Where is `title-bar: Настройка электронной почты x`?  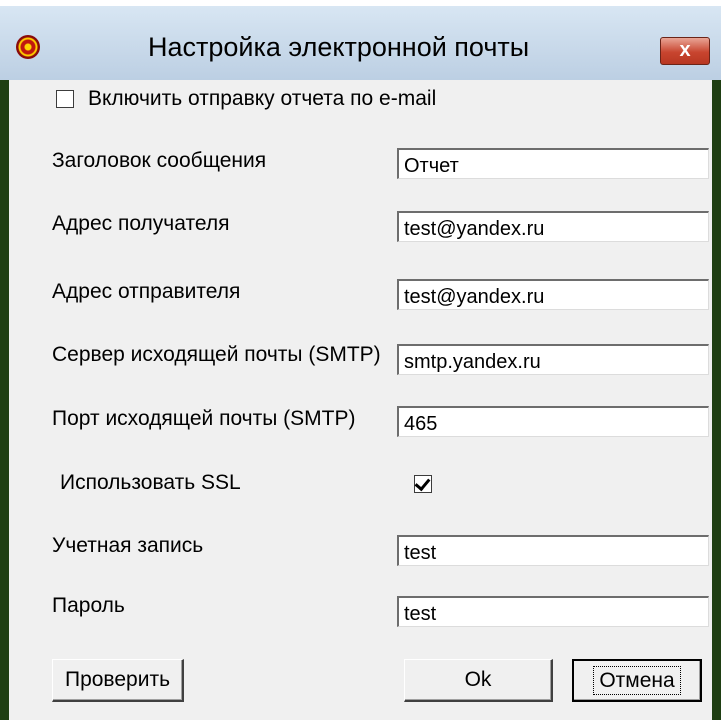
title-bar: Настройка электронной почты x is located at coordinates (360, 43).